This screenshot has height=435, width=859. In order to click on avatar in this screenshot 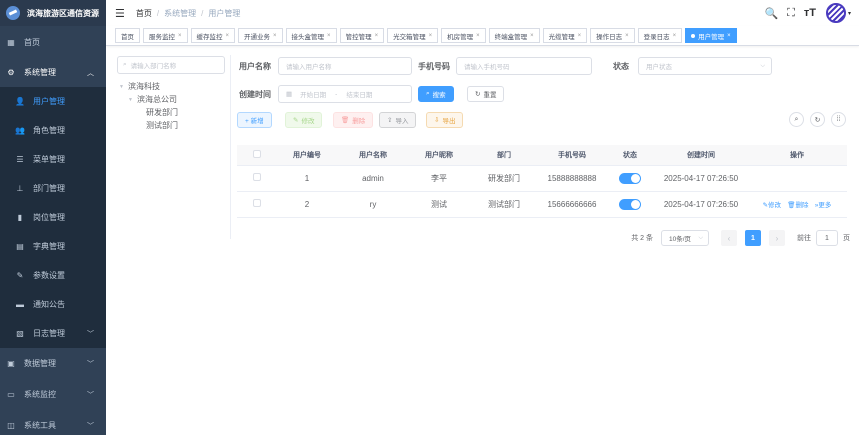, I will do `click(835, 13)`.